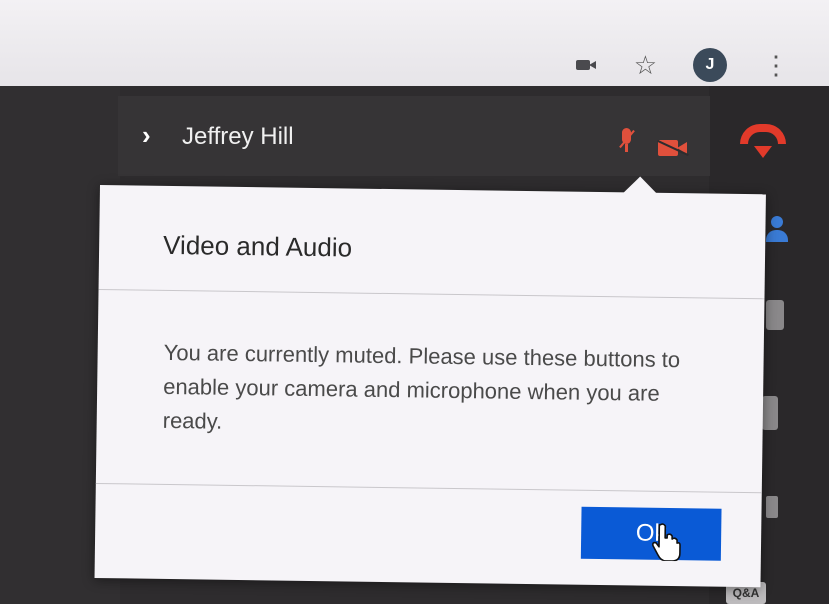 The width and height of the screenshot is (829, 604). I want to click on participants-icon, so click(777, 230).